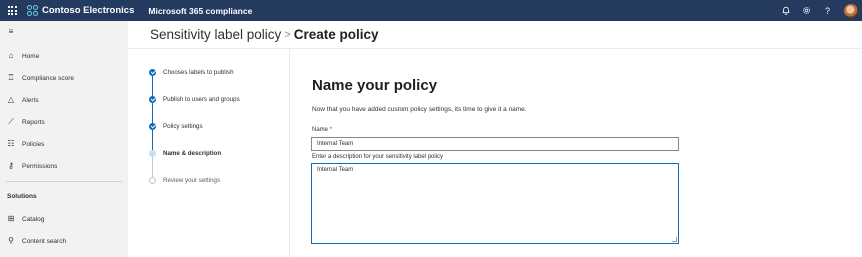 The height and width of the screenshot is (257, 862). What do you see at coordinates (11, 55) in the screenshot?
I see `home-icon: ⌂` at bounding box center [11, 55].